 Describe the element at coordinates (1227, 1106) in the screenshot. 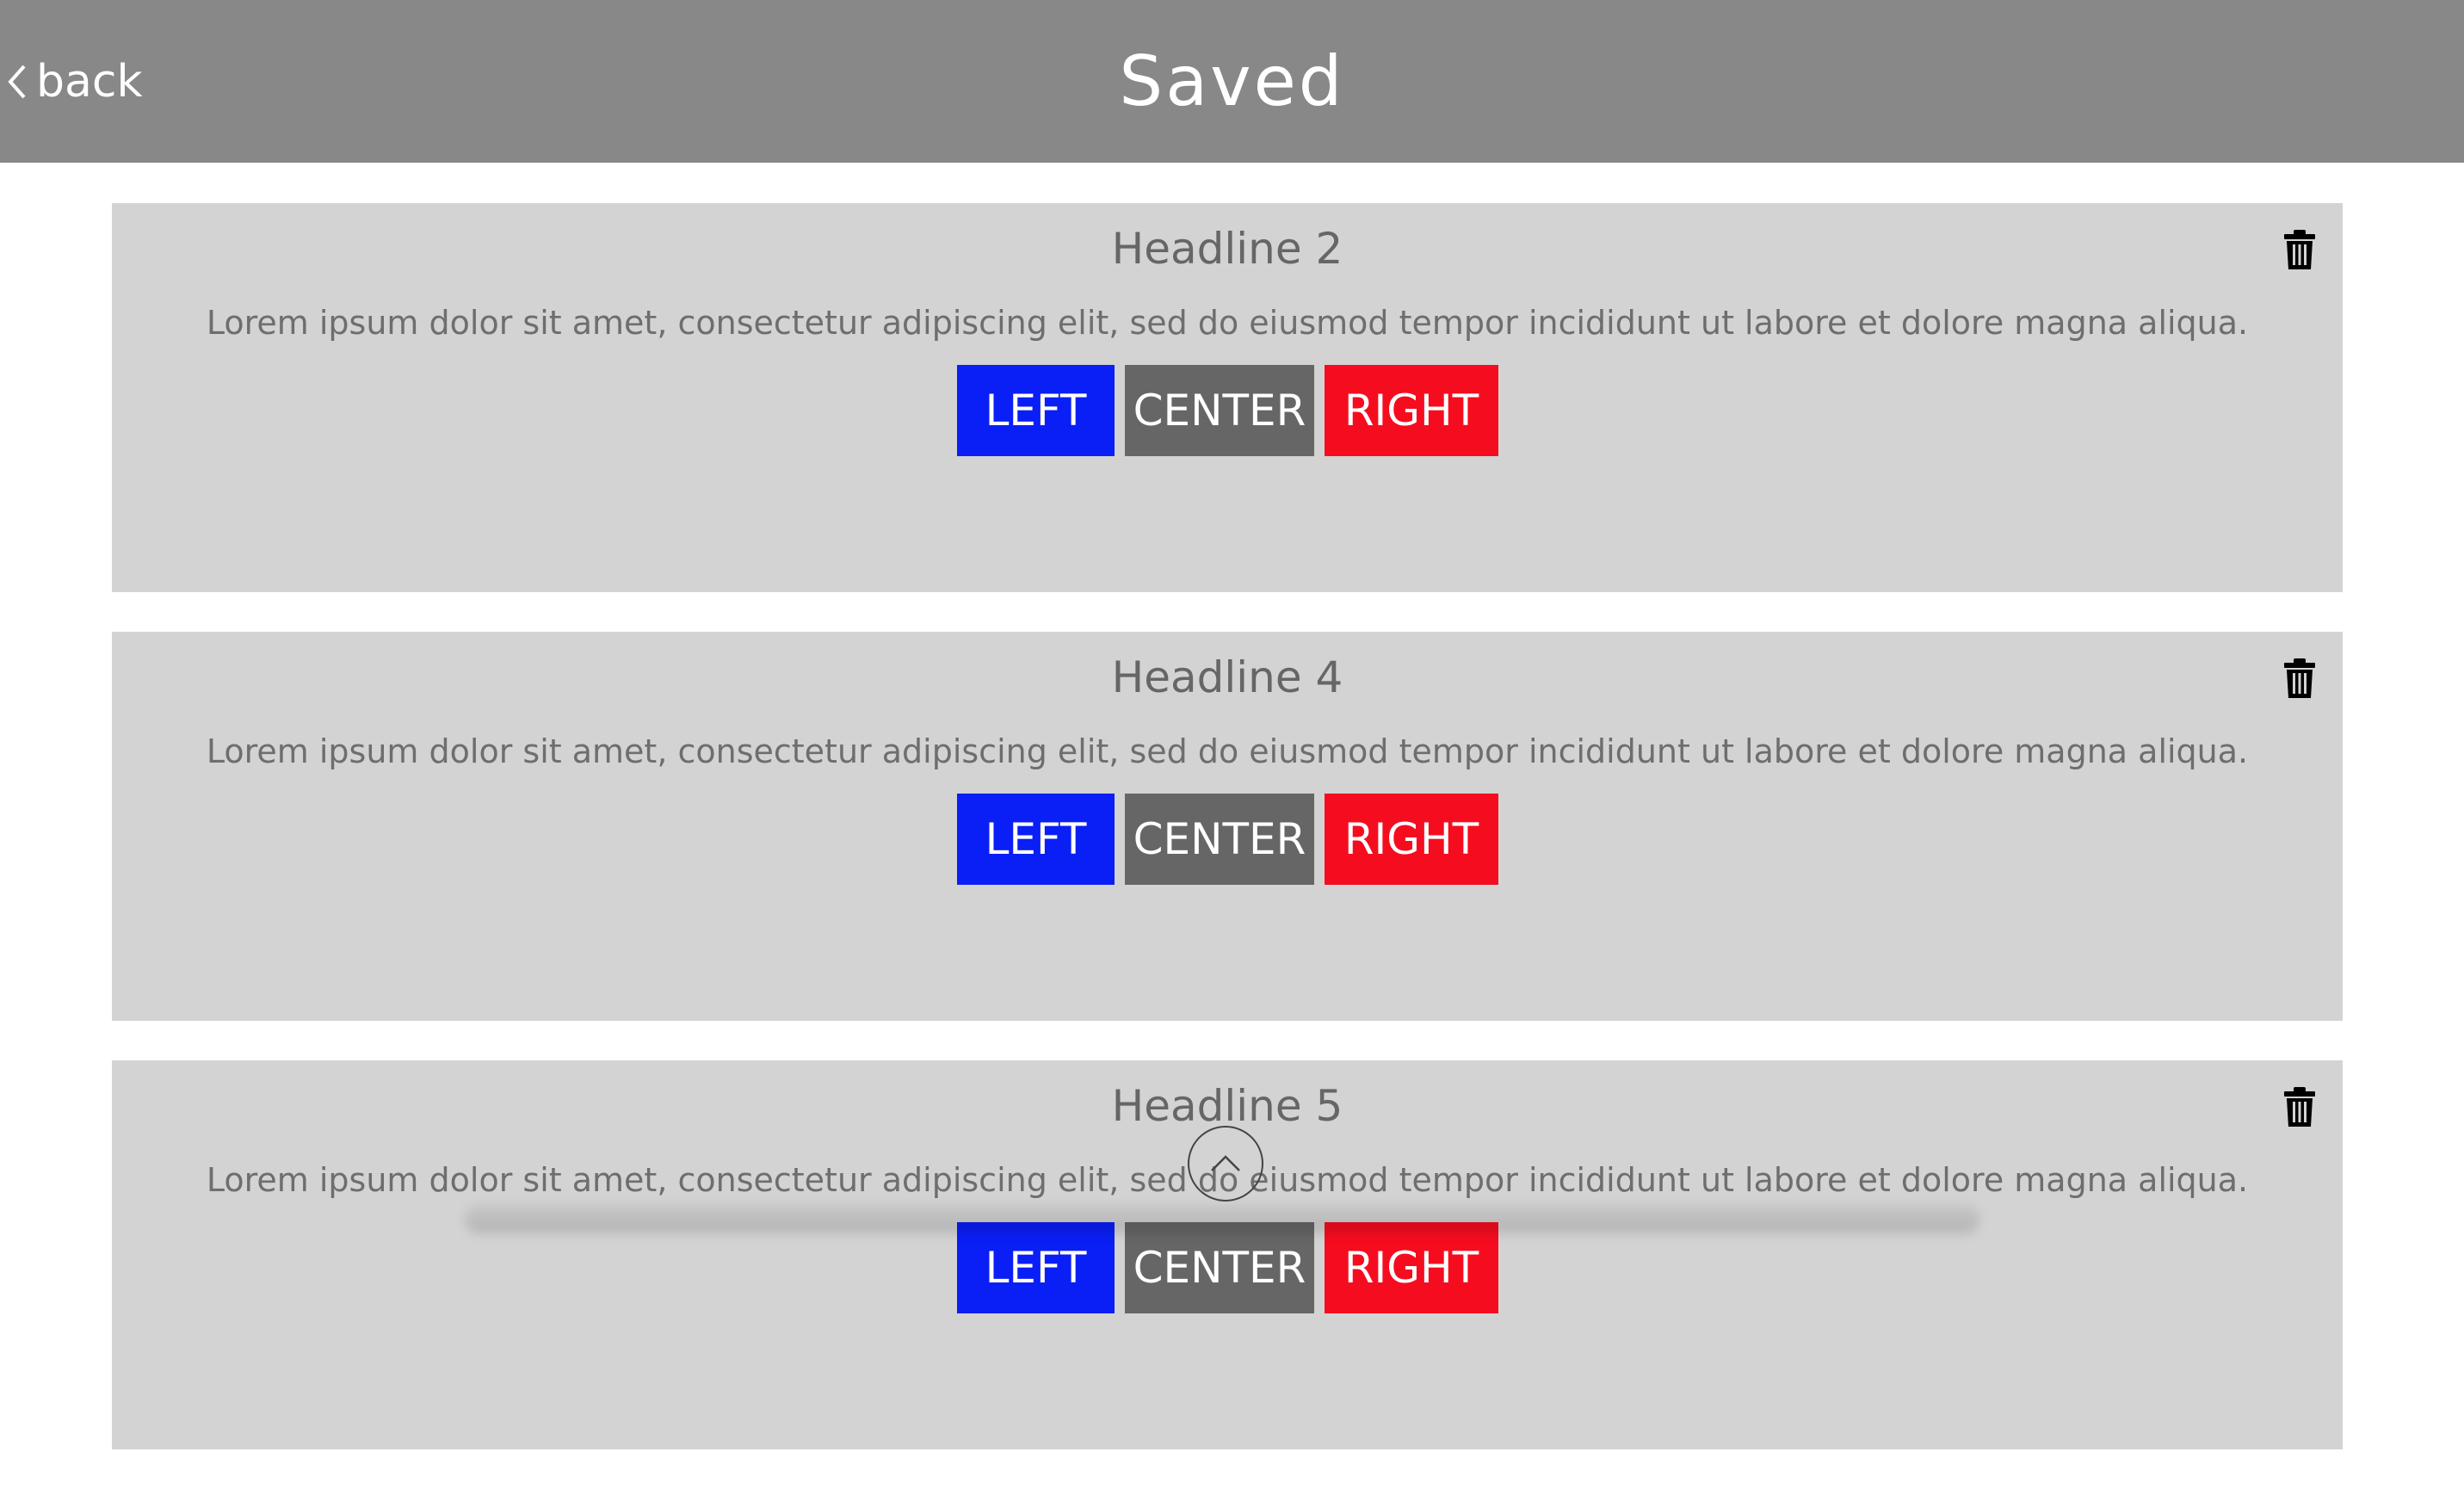

I see `card-headline: Headline 5` at that location.